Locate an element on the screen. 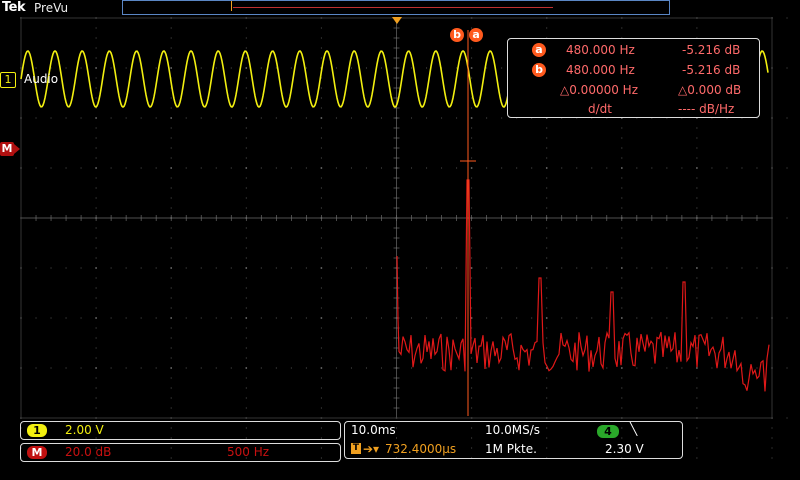 This screenshot has height=480, width=800. ch1-marker-icon: 1 is located at coordinates (8, 80).